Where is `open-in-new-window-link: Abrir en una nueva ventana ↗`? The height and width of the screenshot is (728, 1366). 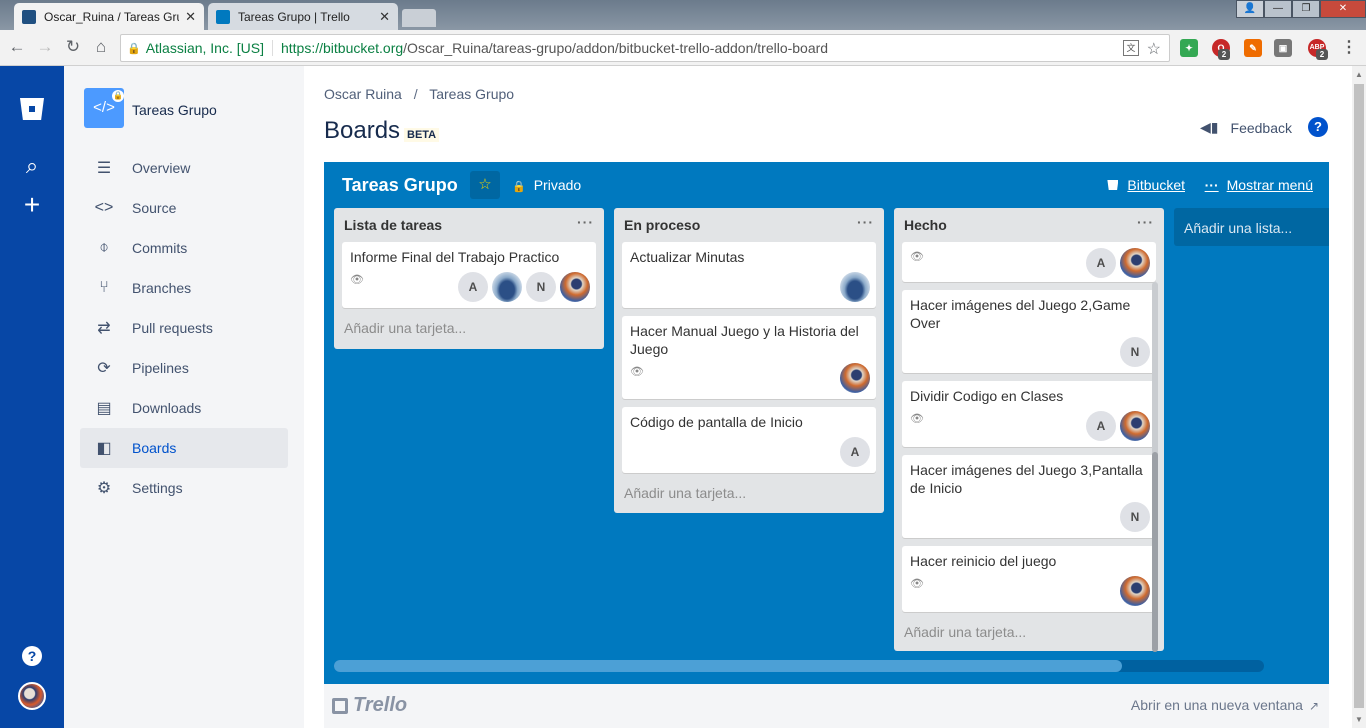
open-in-new-window-link: Abrir en una nueva ventana ↗ is located at coordinates (1225, 705).